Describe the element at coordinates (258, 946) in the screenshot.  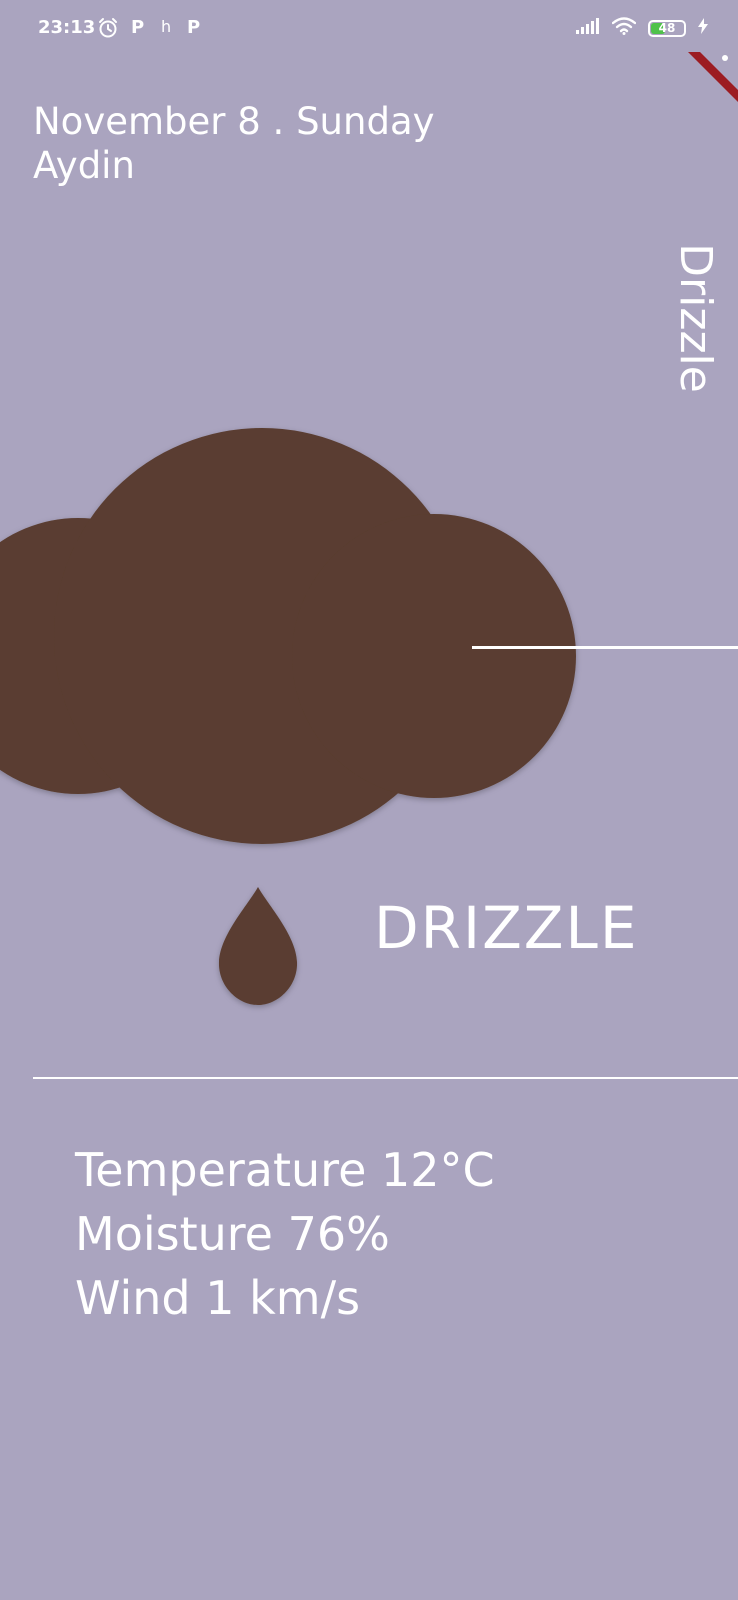
I see `raindrop-icon` at that location.